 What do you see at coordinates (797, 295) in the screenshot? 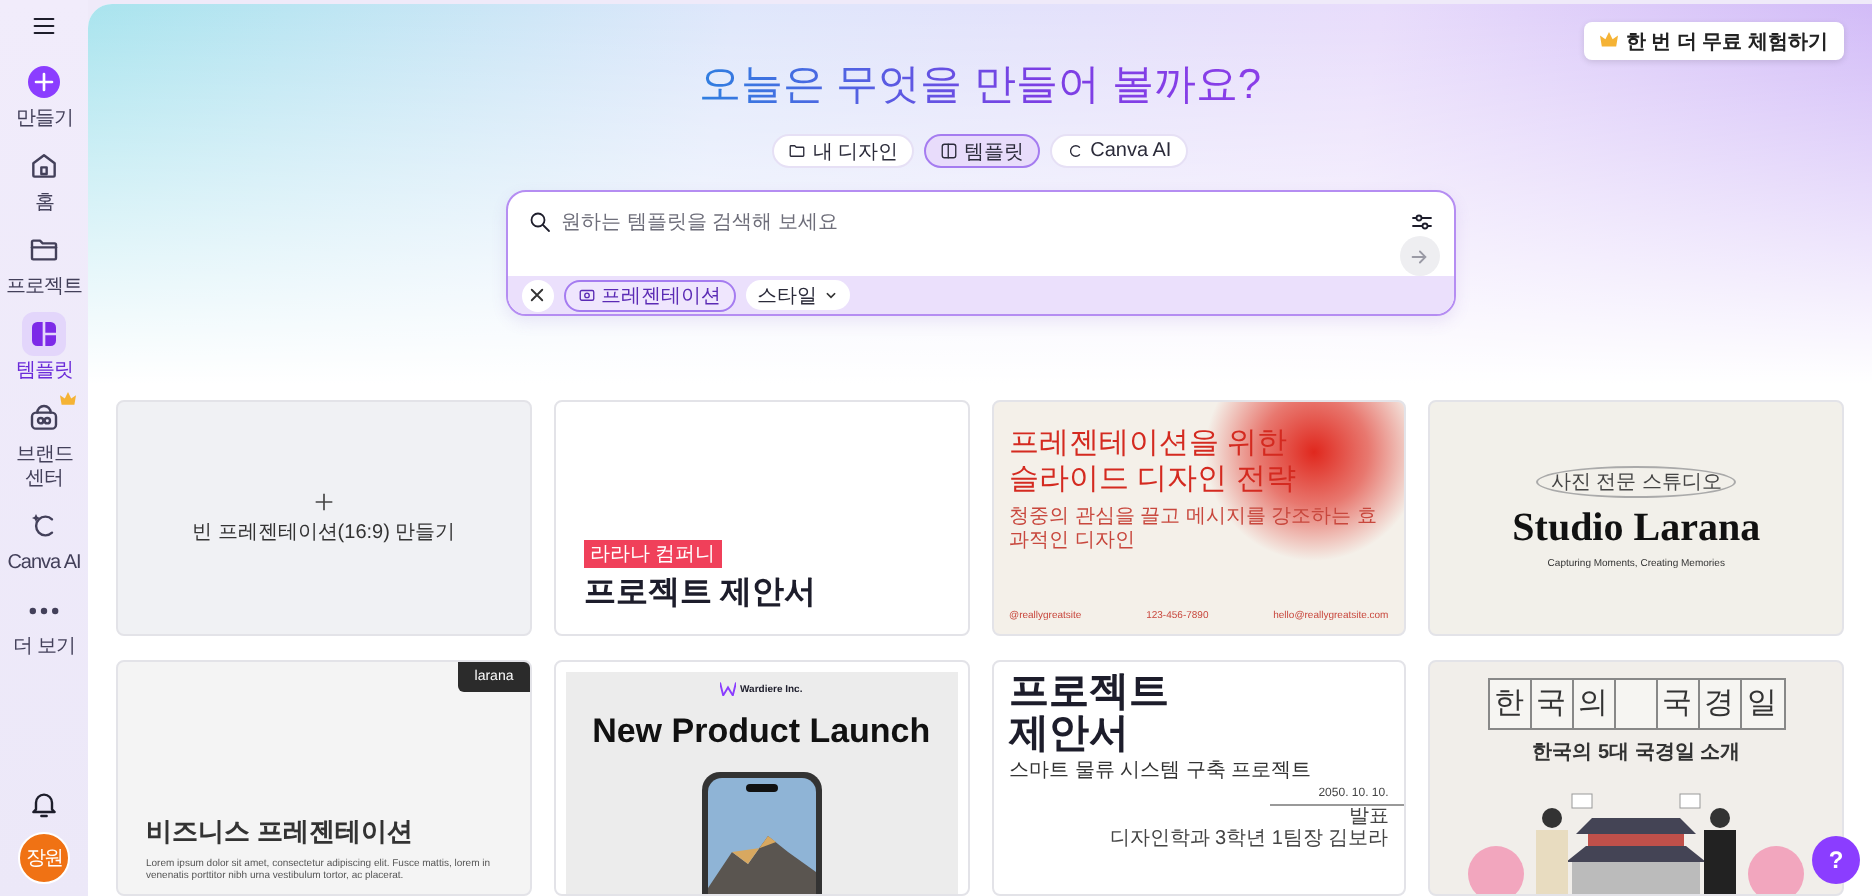
I see `style-dropdown: 스타일` at bounding box center [797, 295].